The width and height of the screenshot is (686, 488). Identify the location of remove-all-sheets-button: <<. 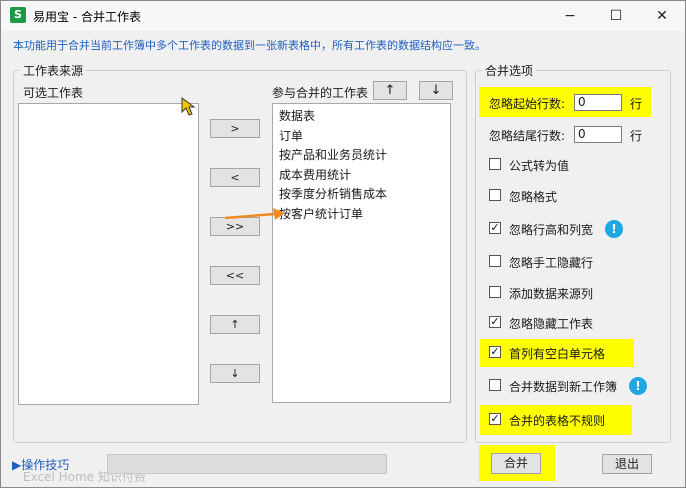
(235, 275).